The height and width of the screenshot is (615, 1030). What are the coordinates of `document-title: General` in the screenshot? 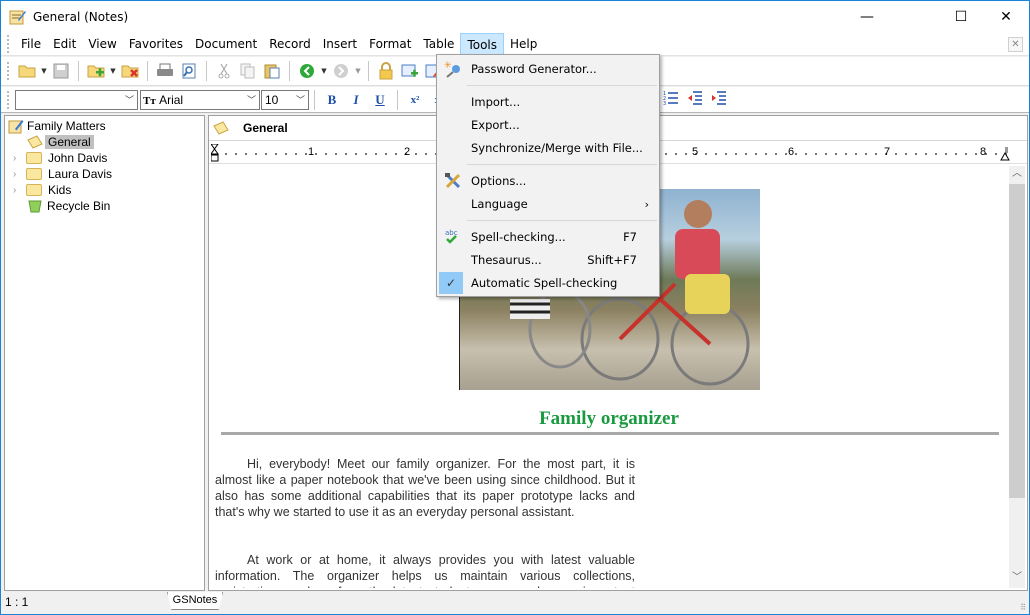 It's located at (265, 128).